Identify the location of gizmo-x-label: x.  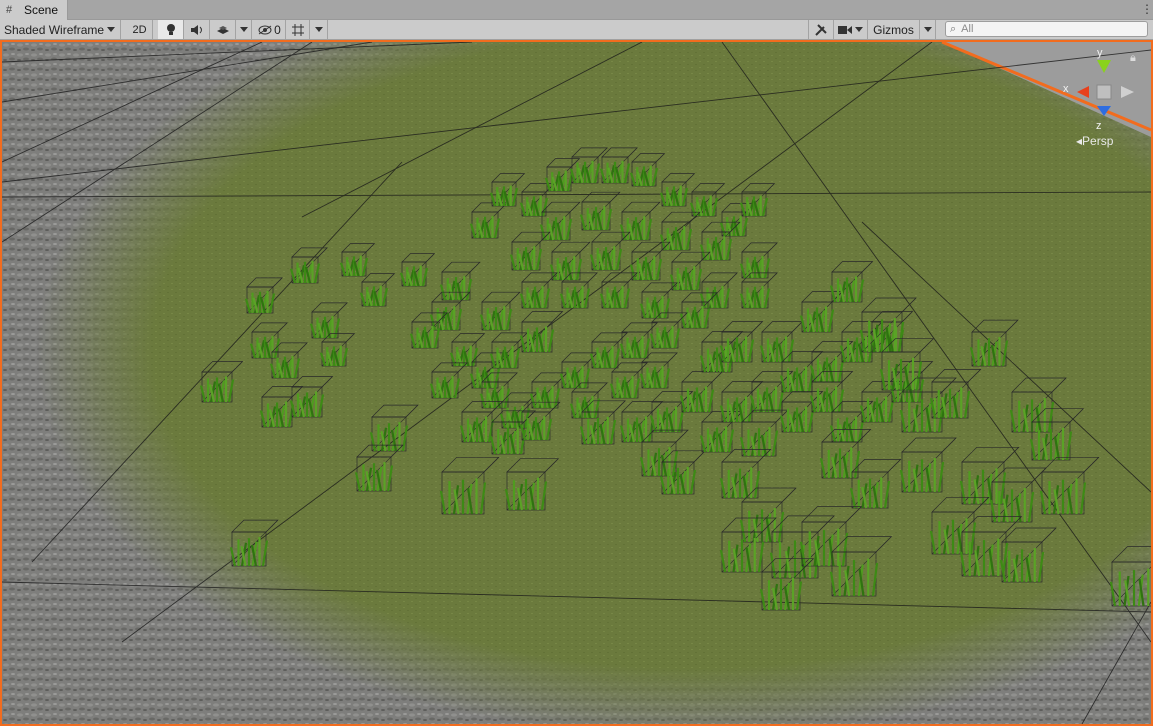
(1066, 89).